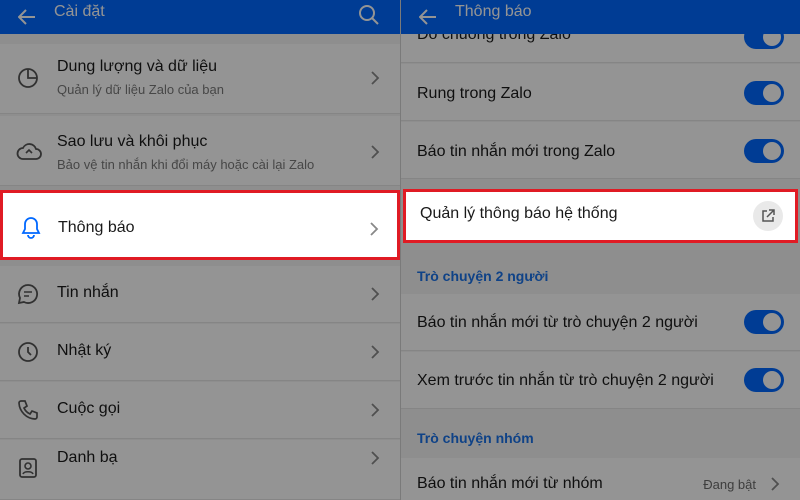 This screenshot has width=800, height=500. I want to click on settings-item-contacts: Danh bạ, so click(200, 470).